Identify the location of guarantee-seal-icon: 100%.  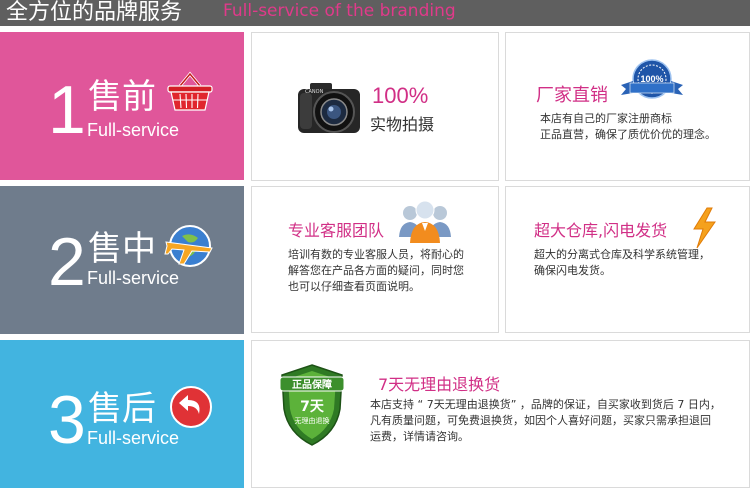
(652, 79).